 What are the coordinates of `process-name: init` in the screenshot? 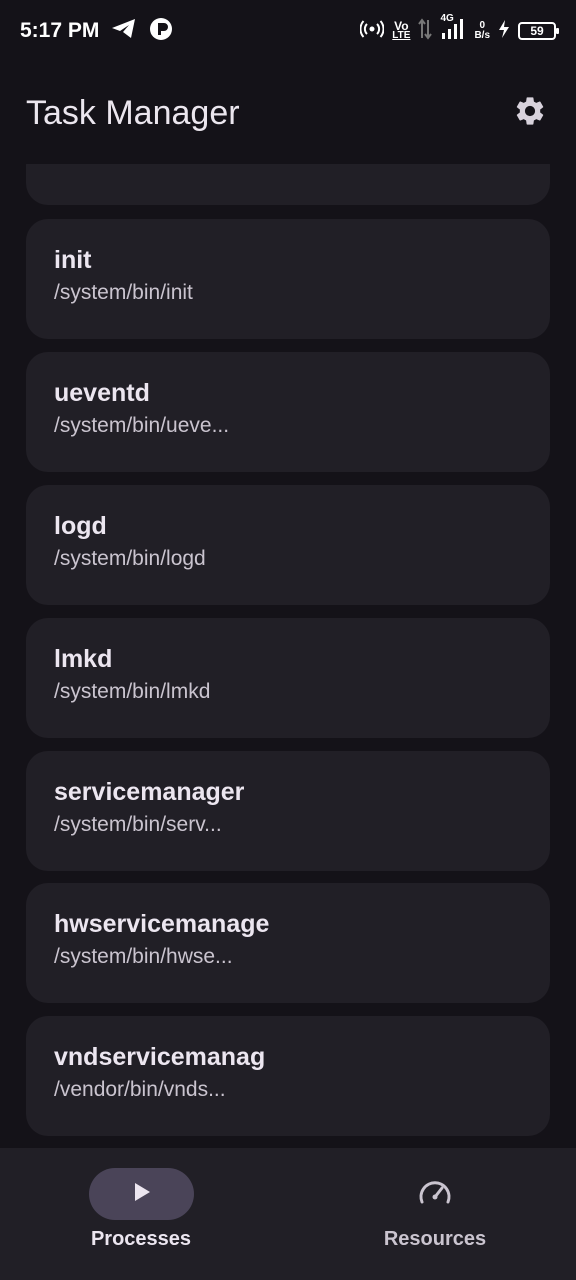 It's located at (73, 260).